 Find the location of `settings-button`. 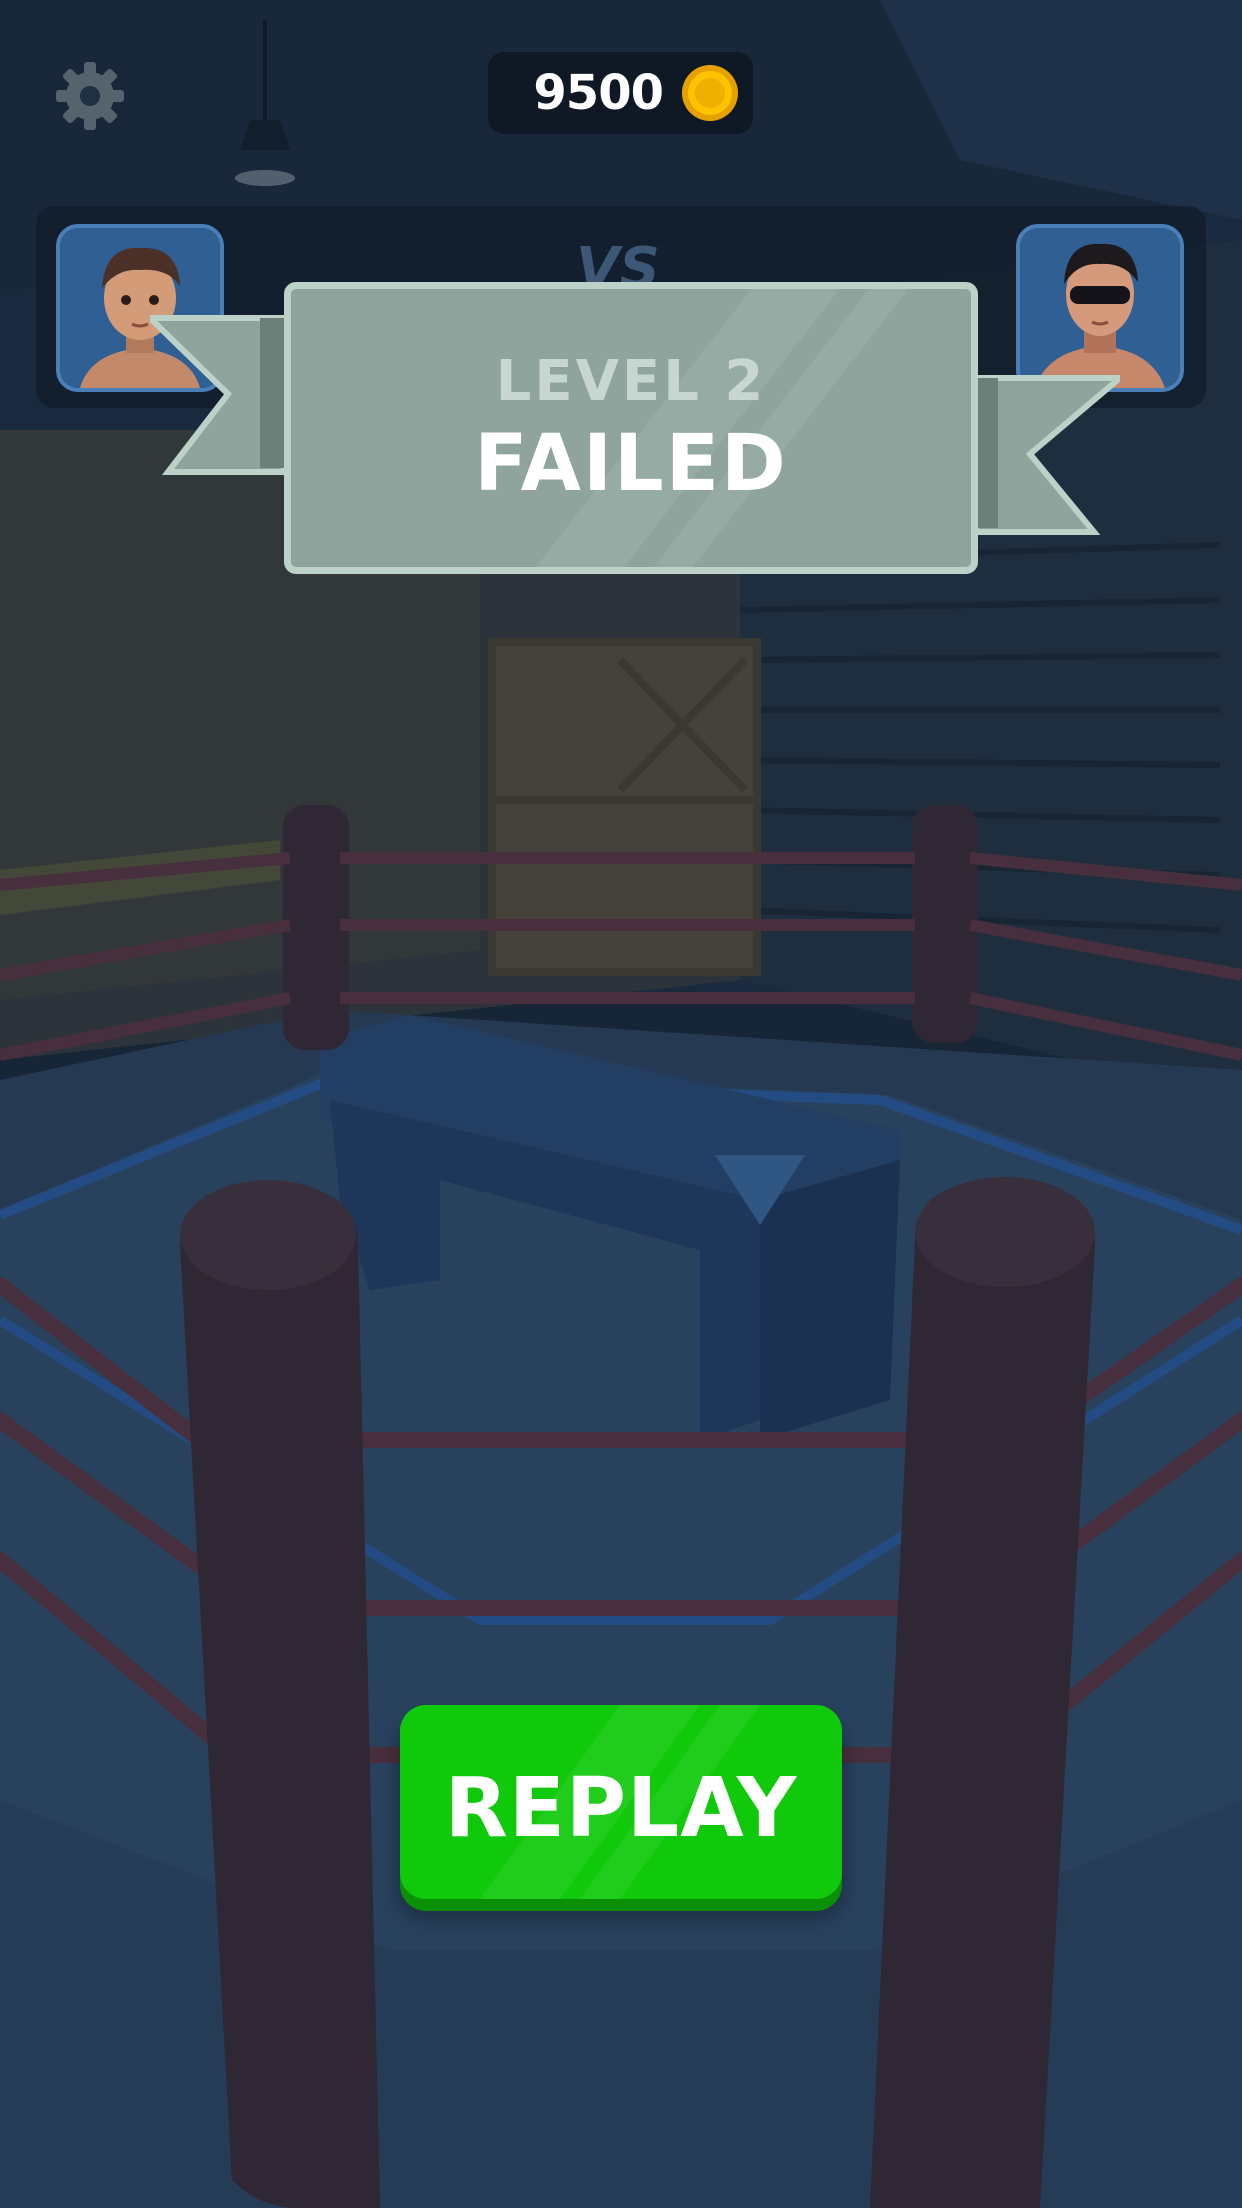

settings-button is located at coordinates (90, 96).